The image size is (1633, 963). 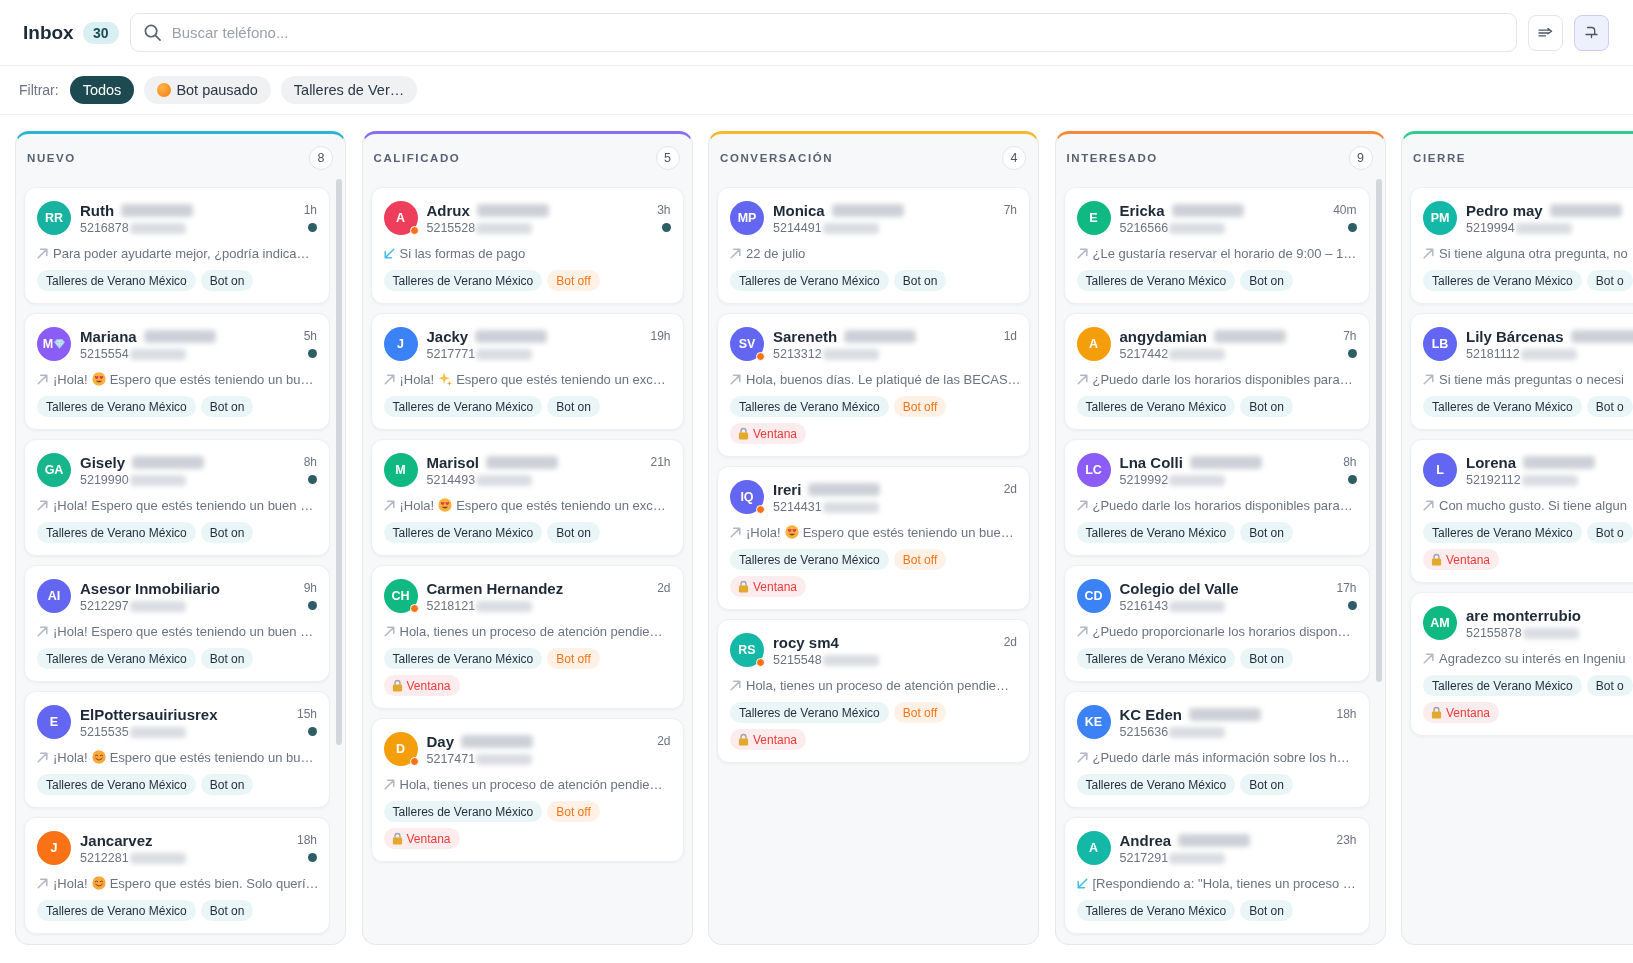 What do you see at coordinates (664, 210) in the screenshot?
I see `timestamp: 3h` at bounding box center [664, 210].